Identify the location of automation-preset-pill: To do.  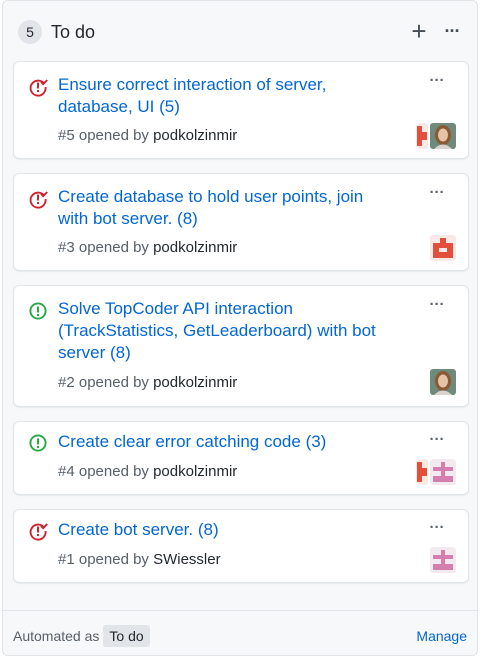
(126, 636).